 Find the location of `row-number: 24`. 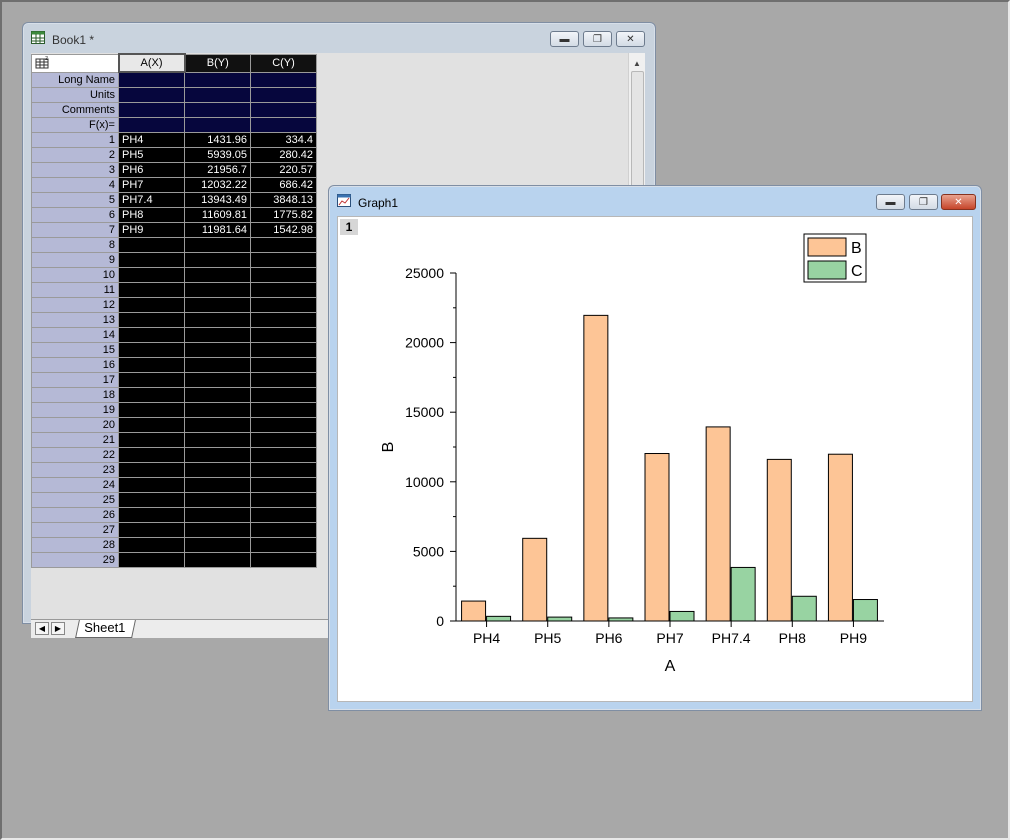

row-number: 24 is located at coordinates (75, 484).